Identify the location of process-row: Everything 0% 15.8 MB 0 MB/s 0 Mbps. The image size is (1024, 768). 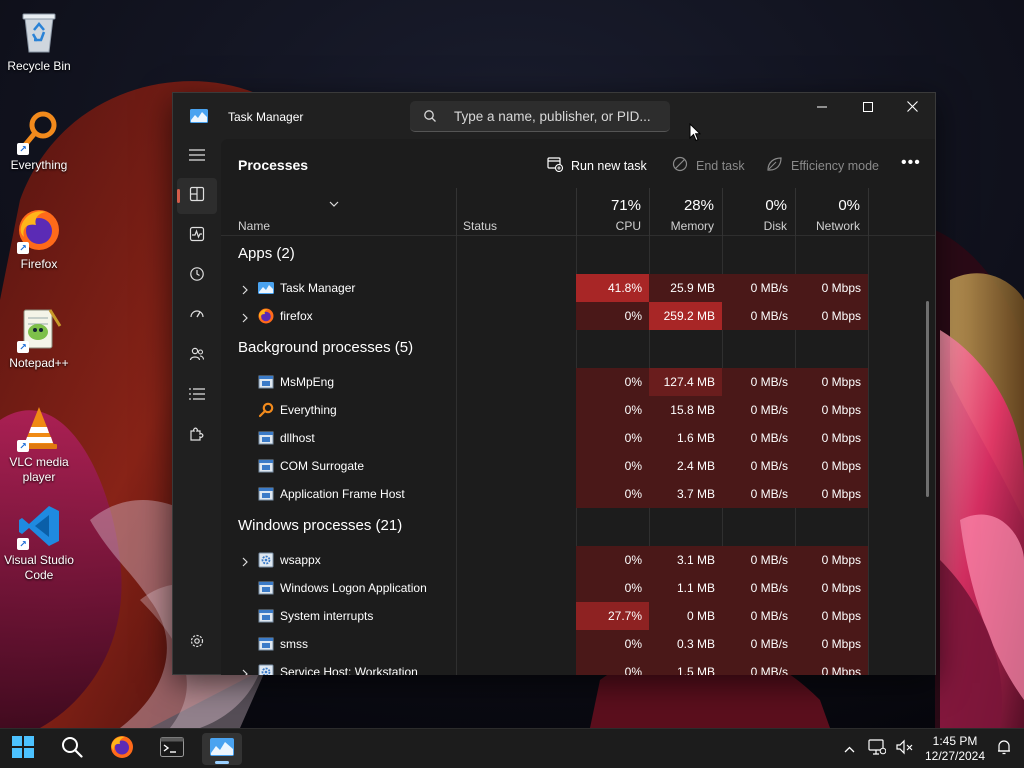
(578, 410).